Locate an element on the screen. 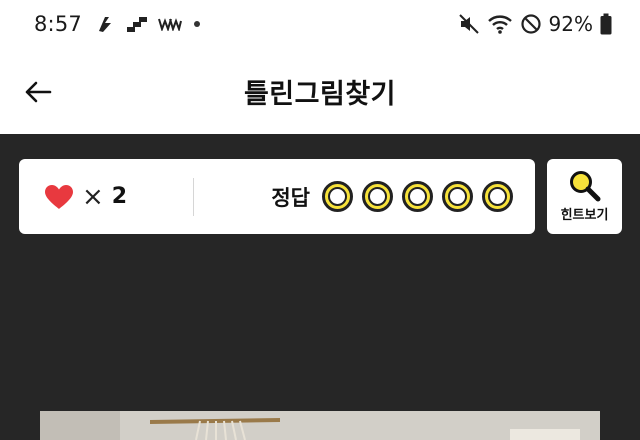 The image size is (640, 440). hint-button: 힌트보기 is located at coordinates (584, 196).